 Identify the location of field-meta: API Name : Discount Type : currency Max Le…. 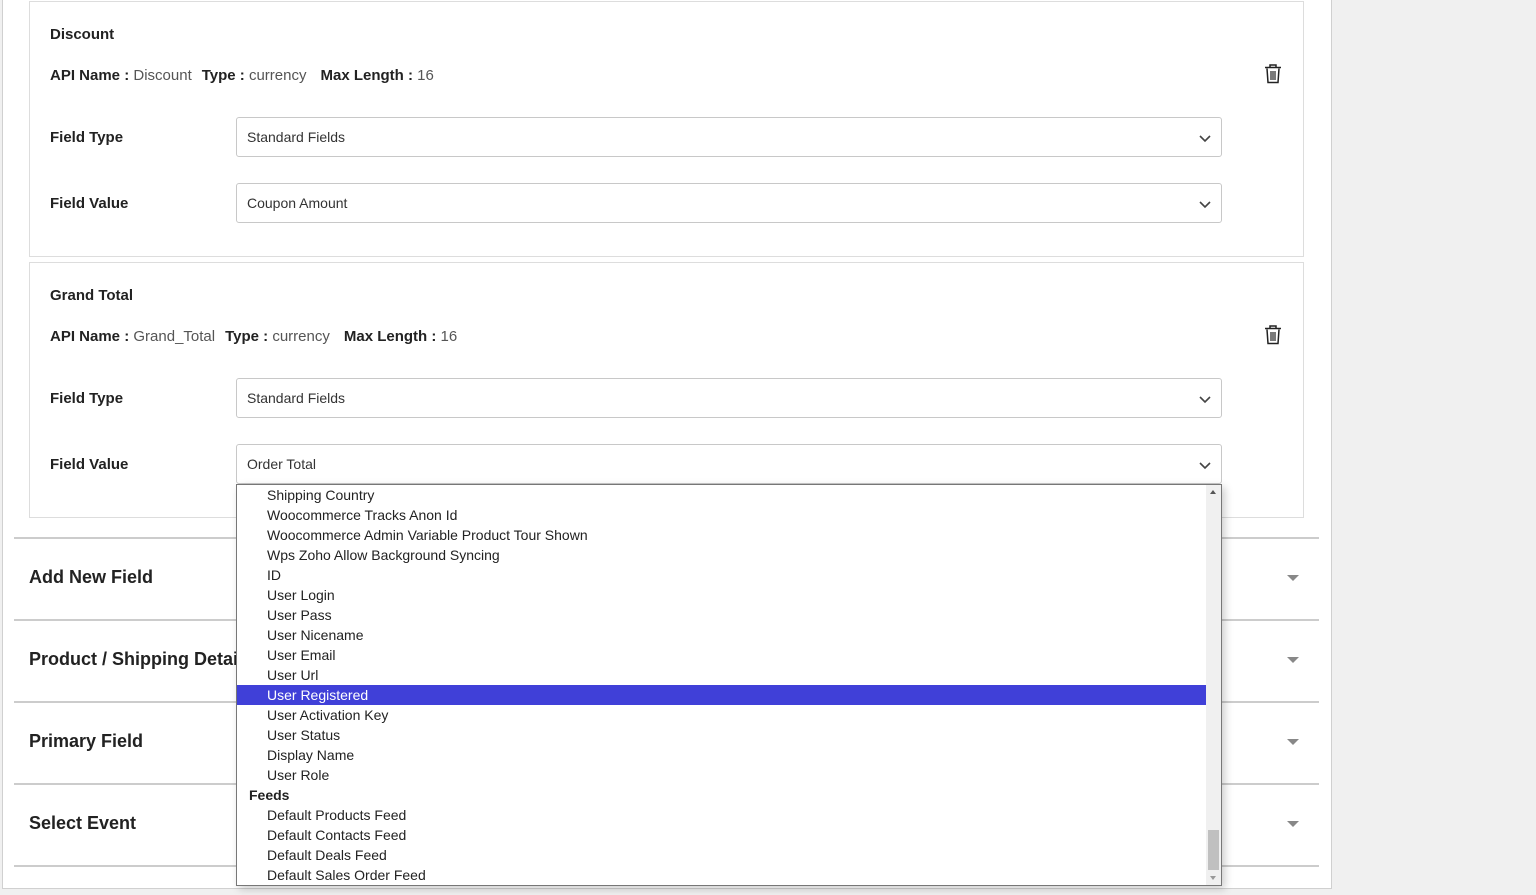
(247, 75).